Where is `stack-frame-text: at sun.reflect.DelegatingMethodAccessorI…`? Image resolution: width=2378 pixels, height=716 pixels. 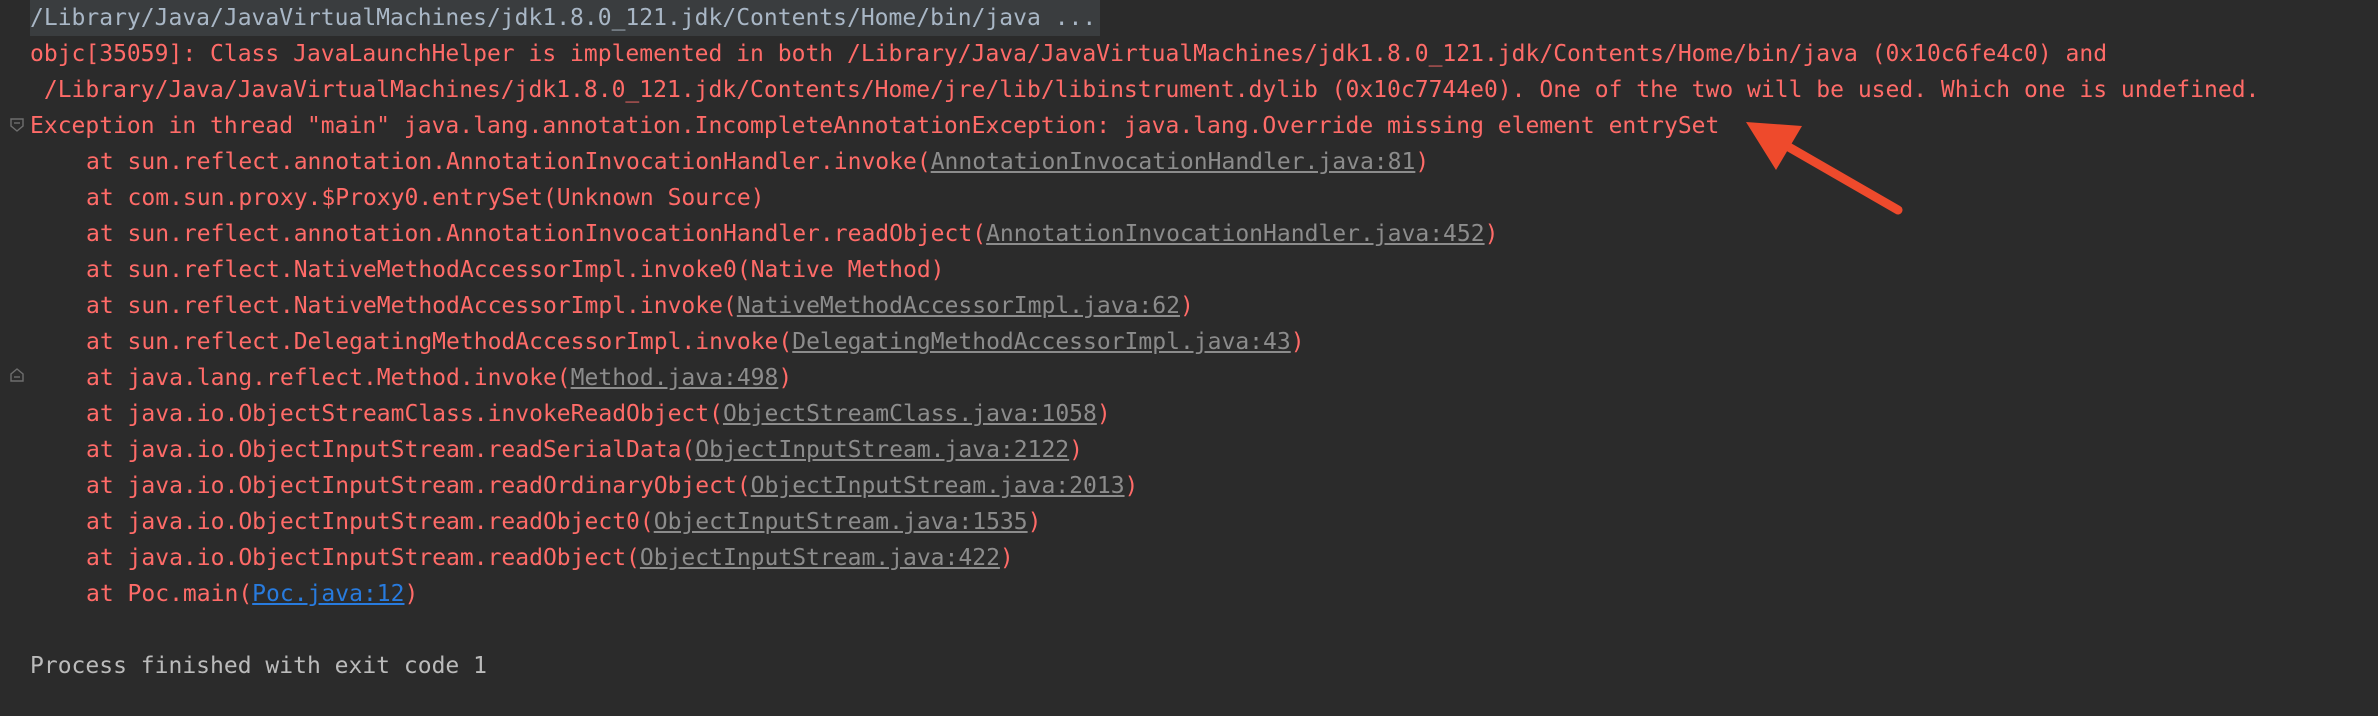
stack-frame-text: at sun.reflect.DelegatingMethodAccessorI… is located at coordinates (439, 342).